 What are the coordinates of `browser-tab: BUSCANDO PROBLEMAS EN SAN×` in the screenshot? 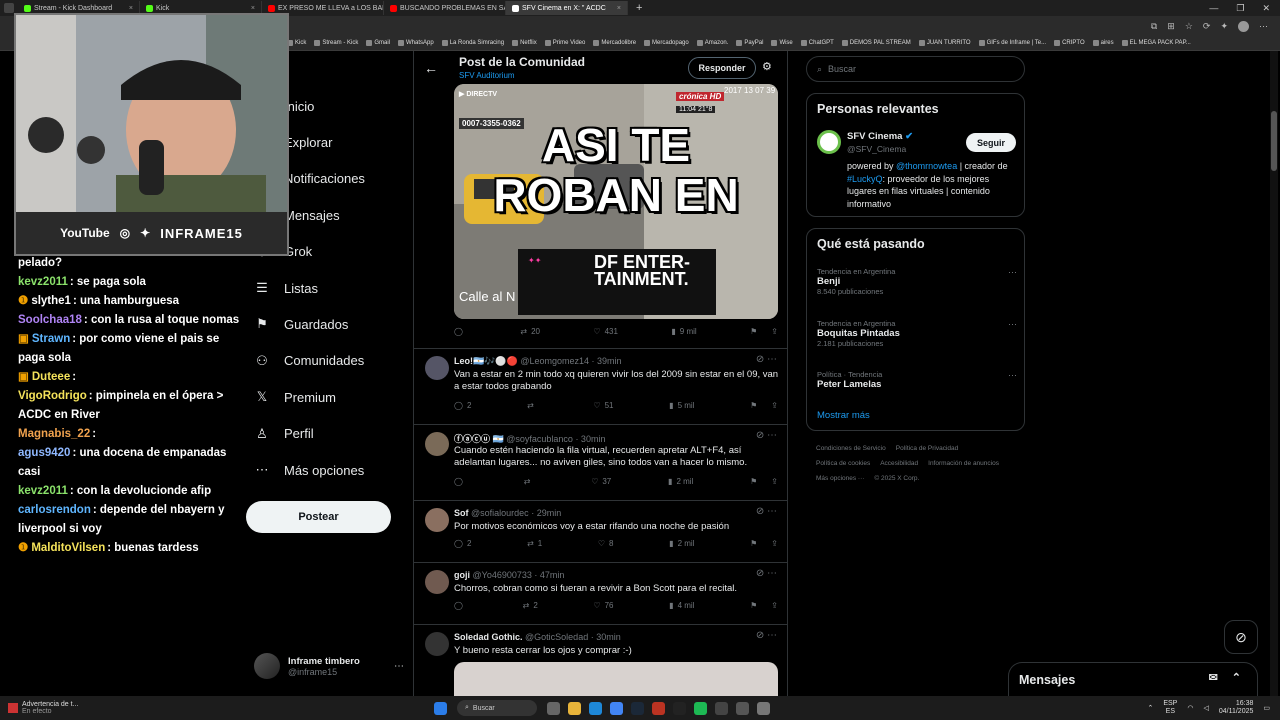 It's located at (445, 8).